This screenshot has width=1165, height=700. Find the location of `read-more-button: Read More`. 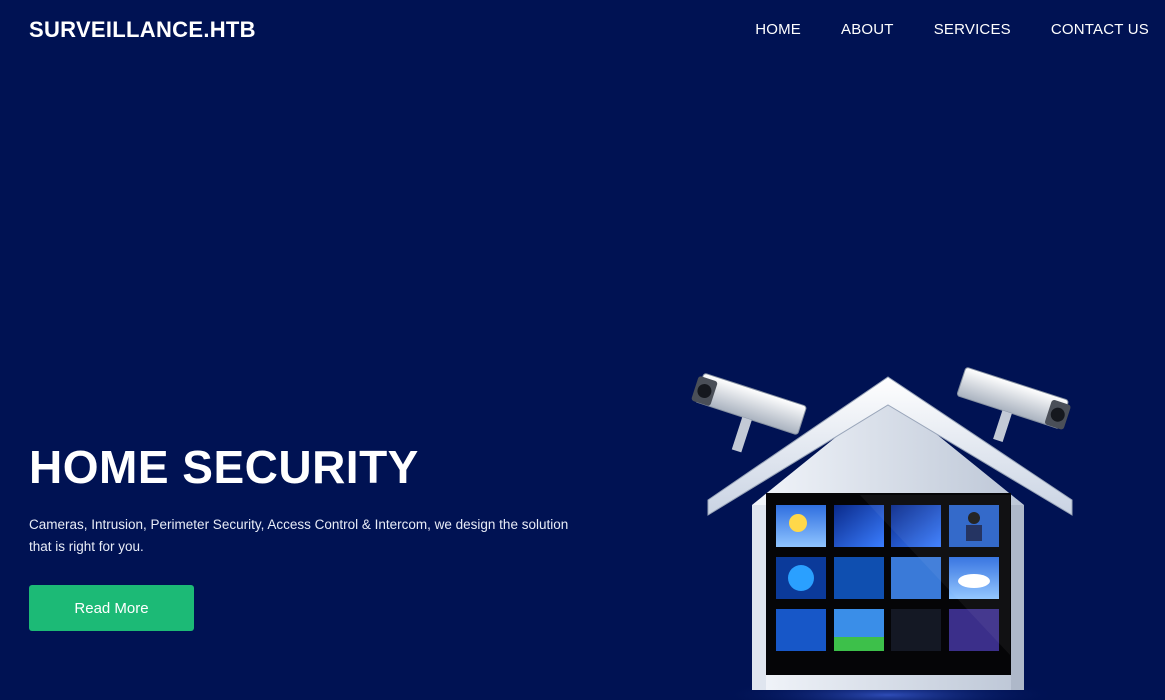

read-more-button: Read More is located at coordinates (111, 608).